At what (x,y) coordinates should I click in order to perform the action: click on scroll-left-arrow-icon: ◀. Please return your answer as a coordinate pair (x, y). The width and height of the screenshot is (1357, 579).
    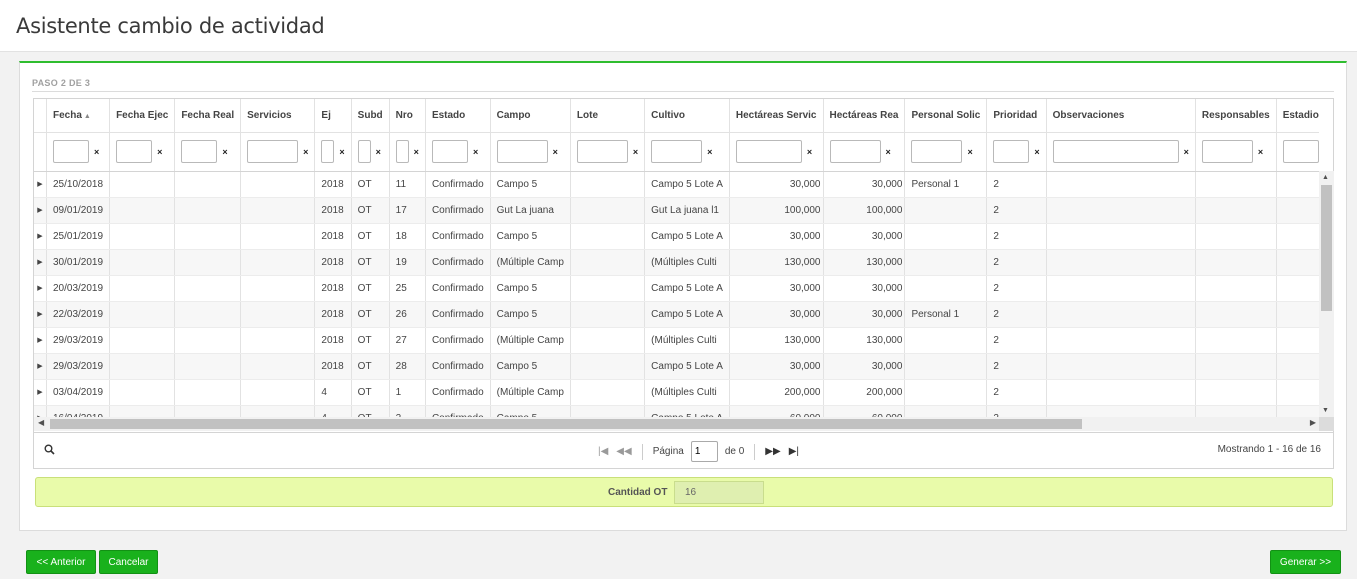
    Looking at the image, I should click on (41, 422).